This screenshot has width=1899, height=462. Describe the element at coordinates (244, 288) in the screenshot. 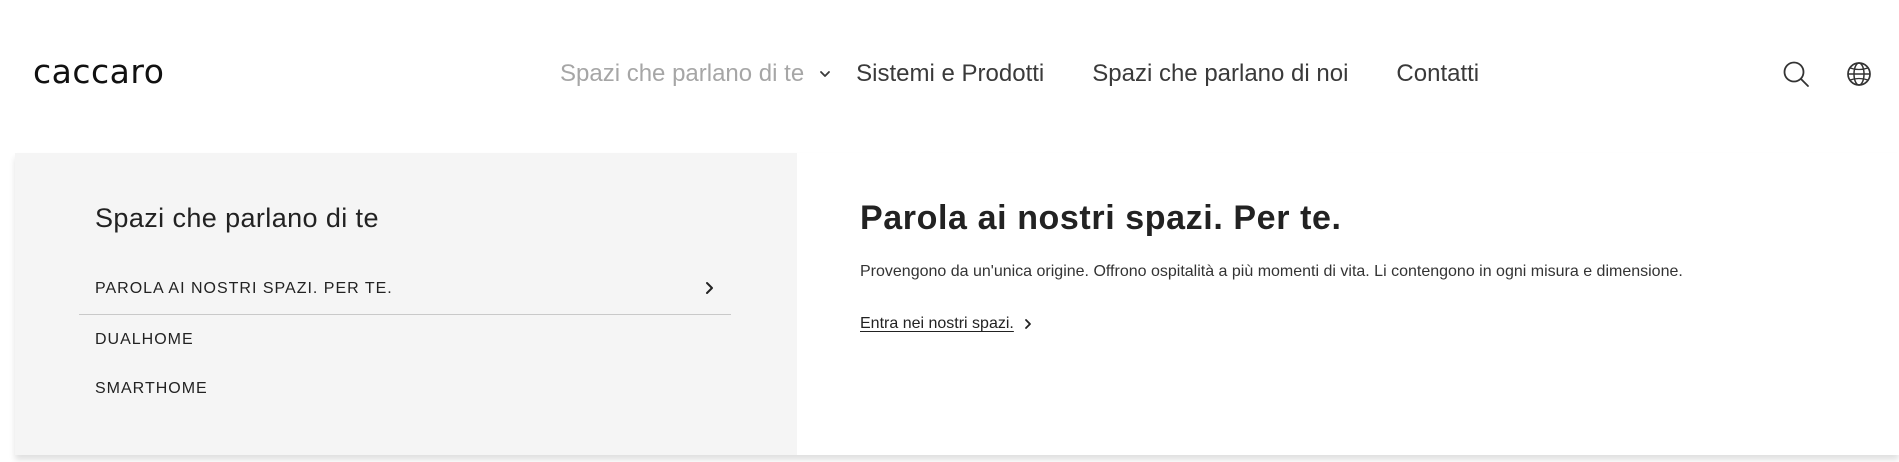

I see `menu-item-label: PAROLA AI NOSTRI SPAZI. PER TE.` at that location.